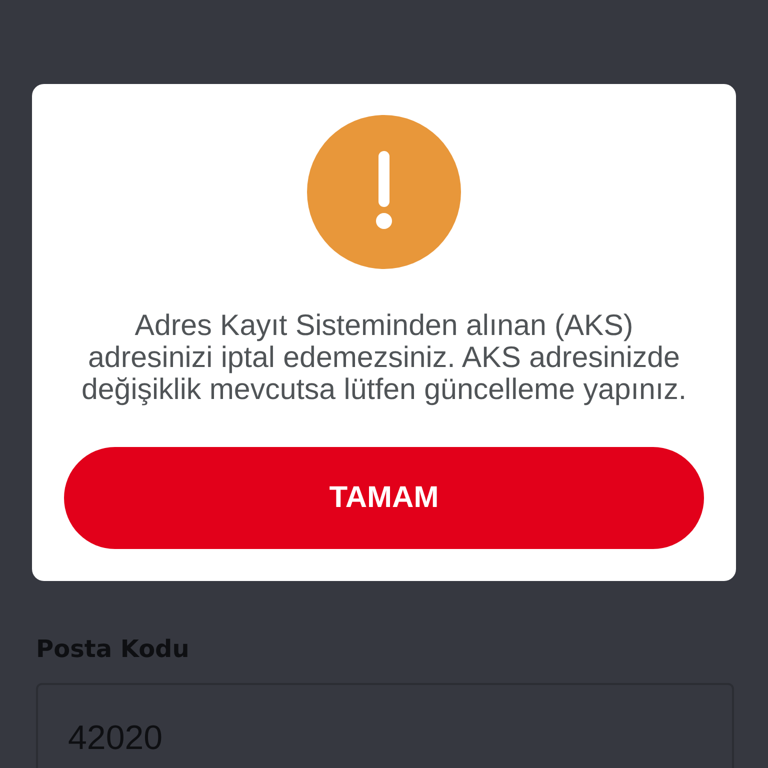  What do you see at coordinates (384, 192) in the screenshot?
I see `warning-icon` at bounding box center [384, 192].